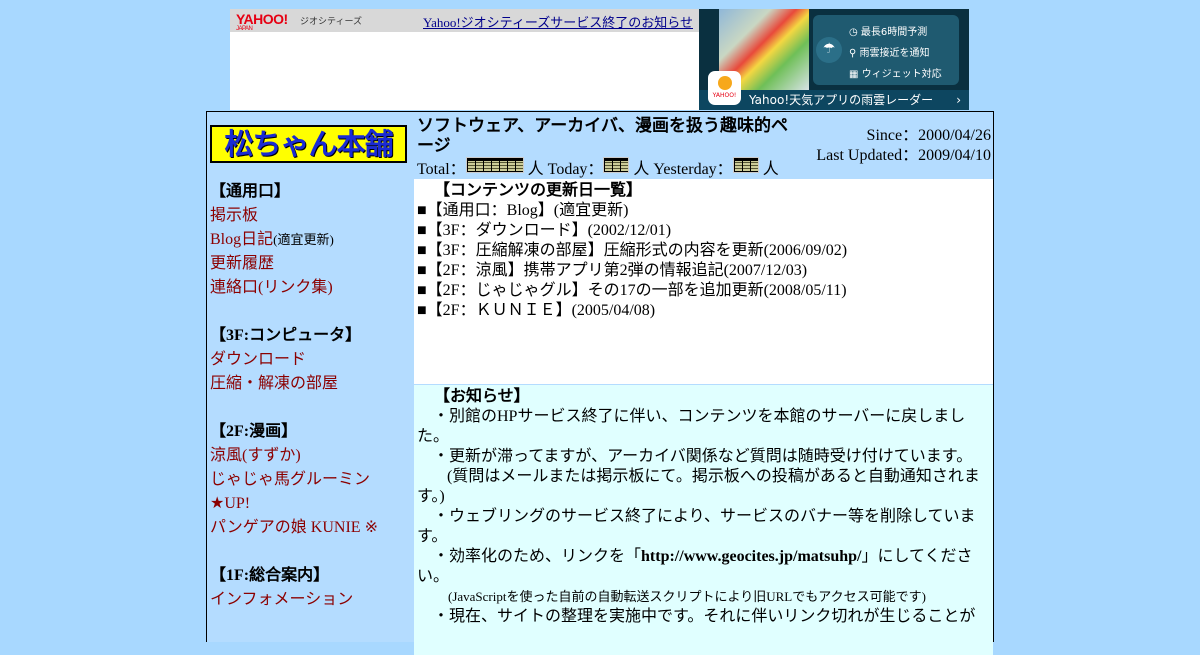 The image size is (1200, 655). I want to click on nav-compress-link: 圧縮・解凍の部屋, so click(310, 384).